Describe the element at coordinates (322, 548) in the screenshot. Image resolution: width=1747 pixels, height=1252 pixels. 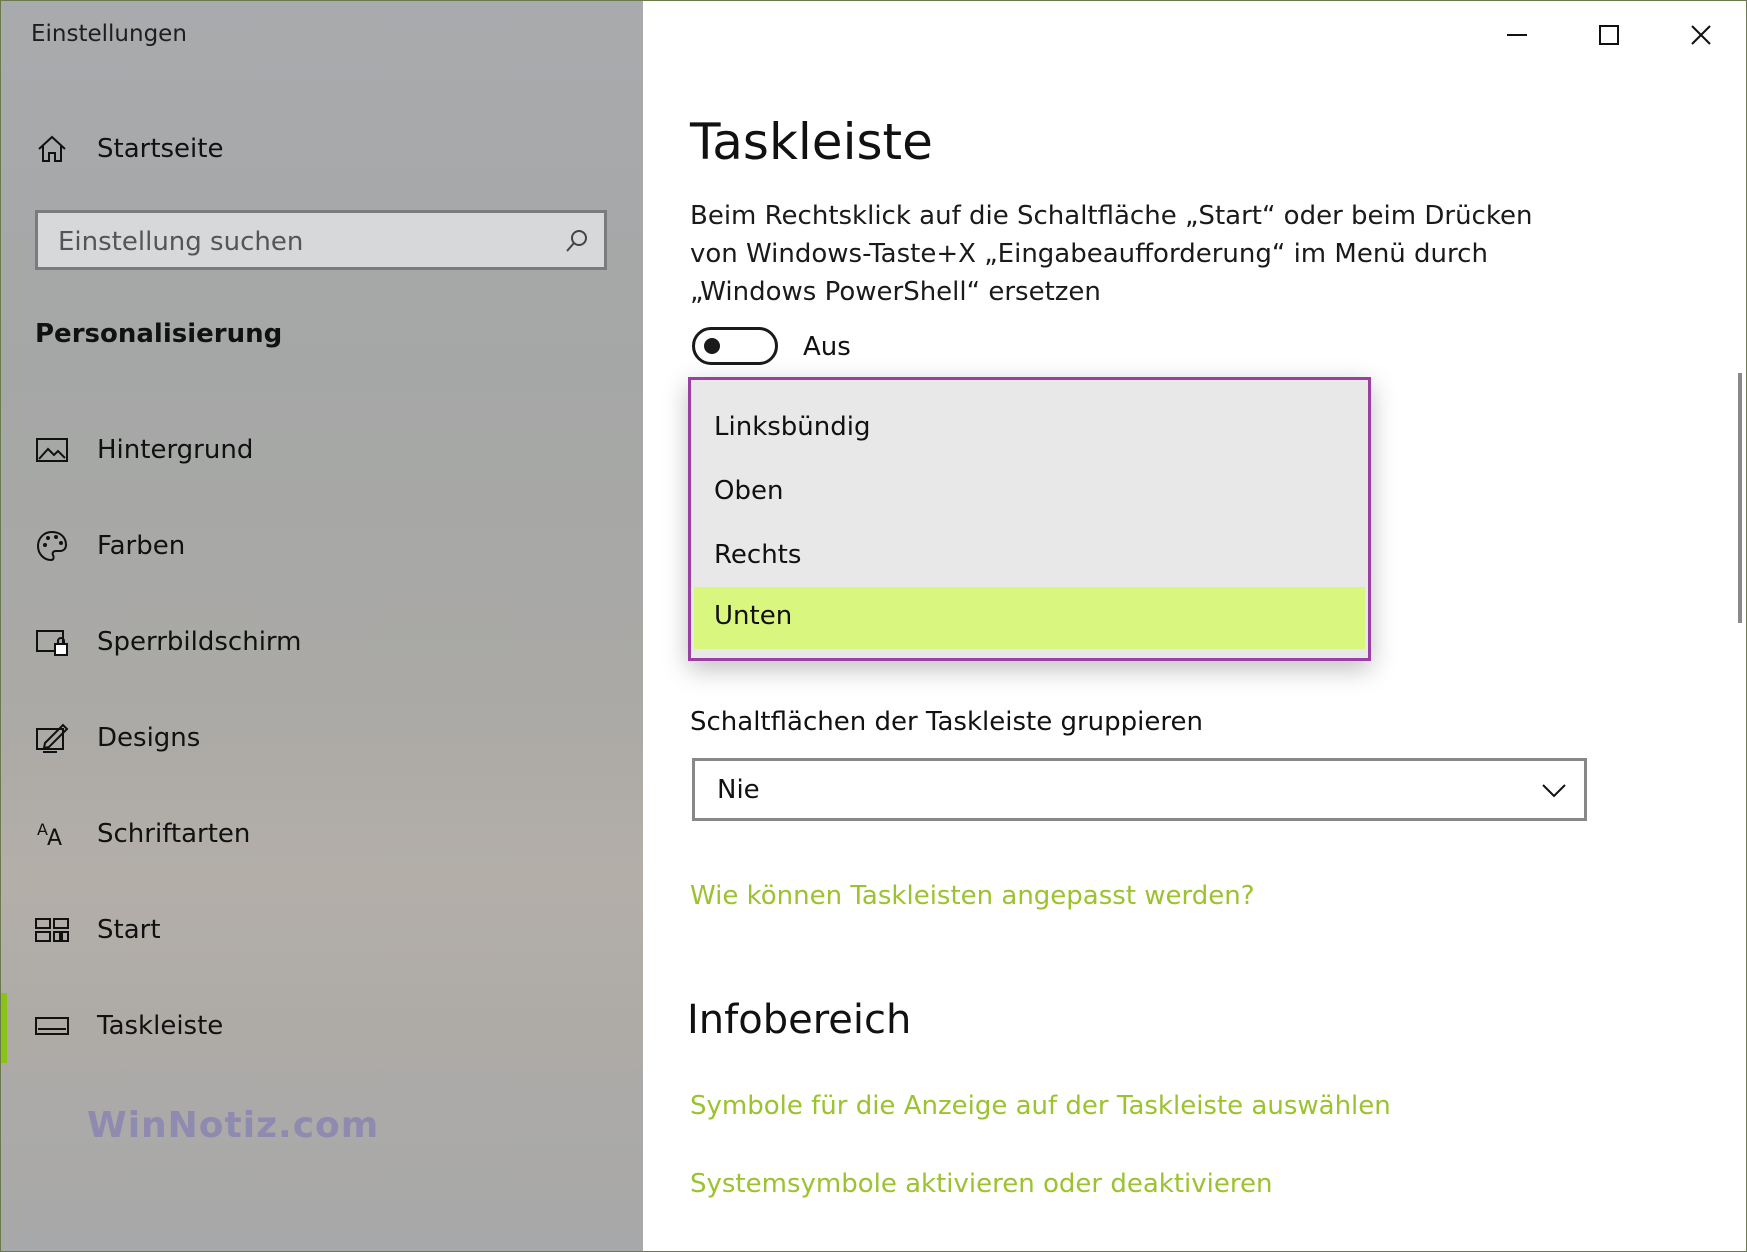
I see `sidebar-item-farben: Farben` at that location.